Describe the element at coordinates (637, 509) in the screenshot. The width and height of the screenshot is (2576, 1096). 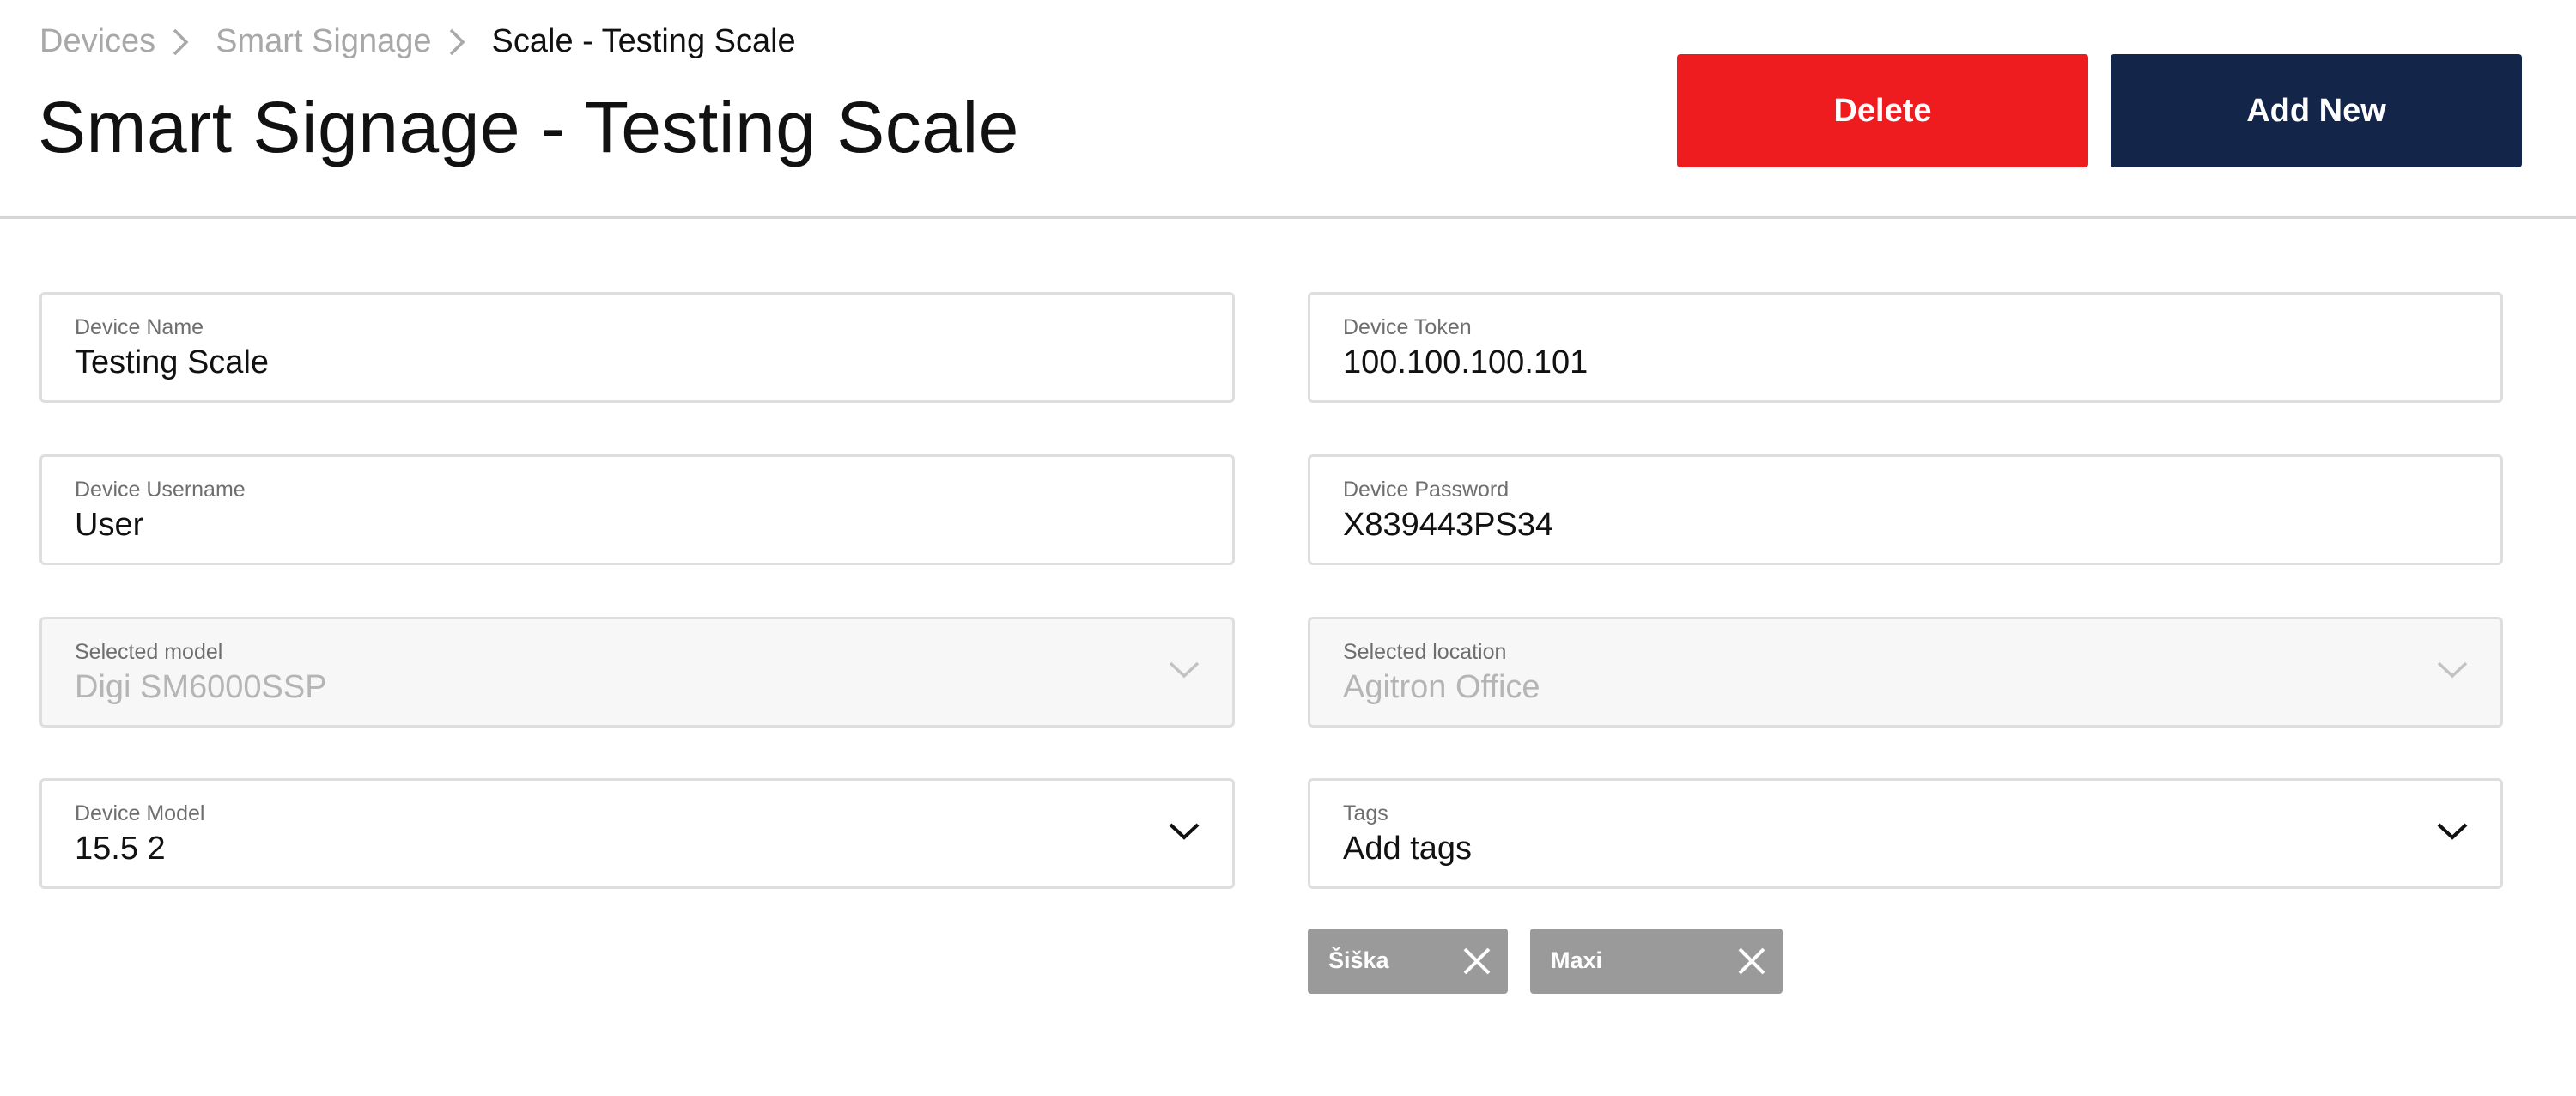
I see `device-username-field: Device Username User` at that location.